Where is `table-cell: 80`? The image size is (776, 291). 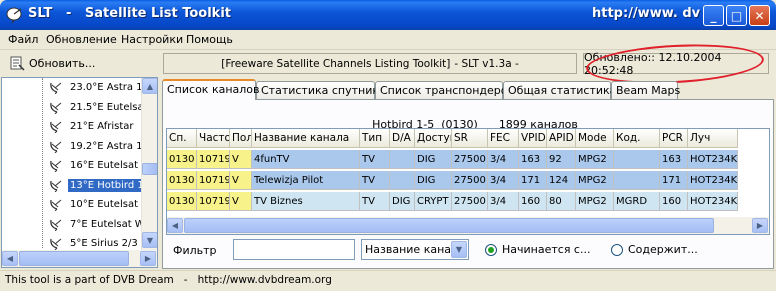 table-cell: 80 is located at coordinates (561, 201).